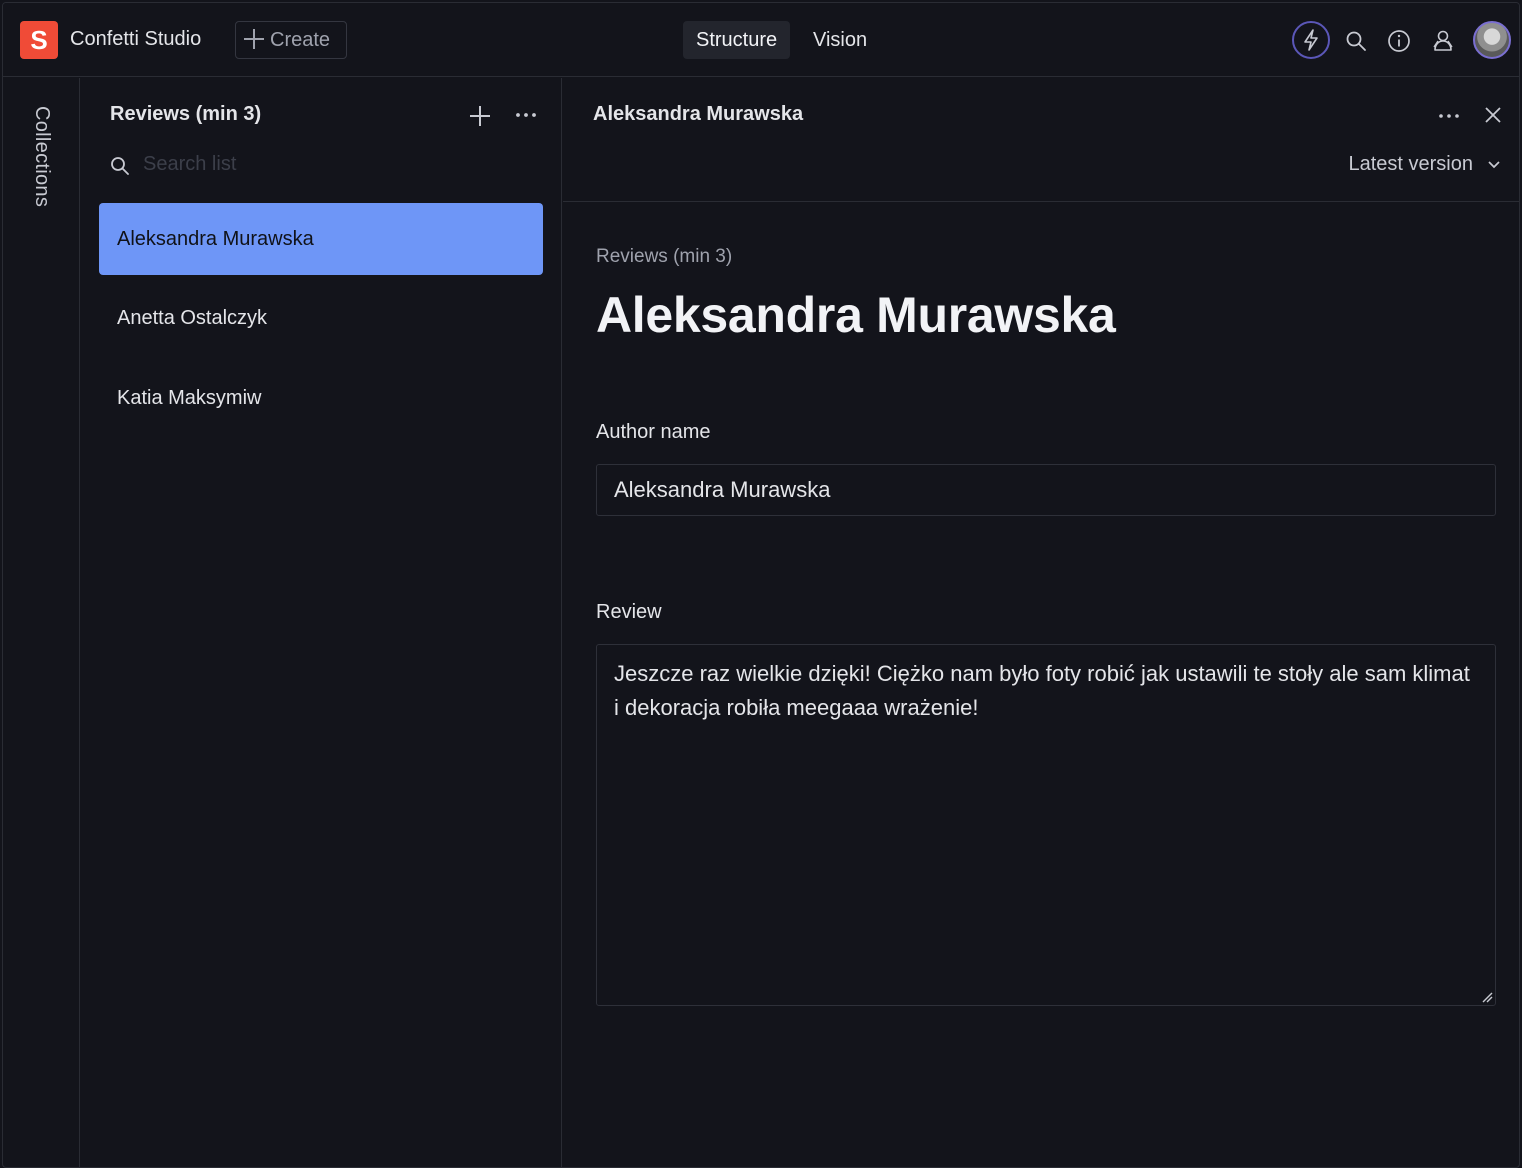 This screenshot has width=1522, height=1168. I want to click on version-selector: Latest version, so click(1410, 164).